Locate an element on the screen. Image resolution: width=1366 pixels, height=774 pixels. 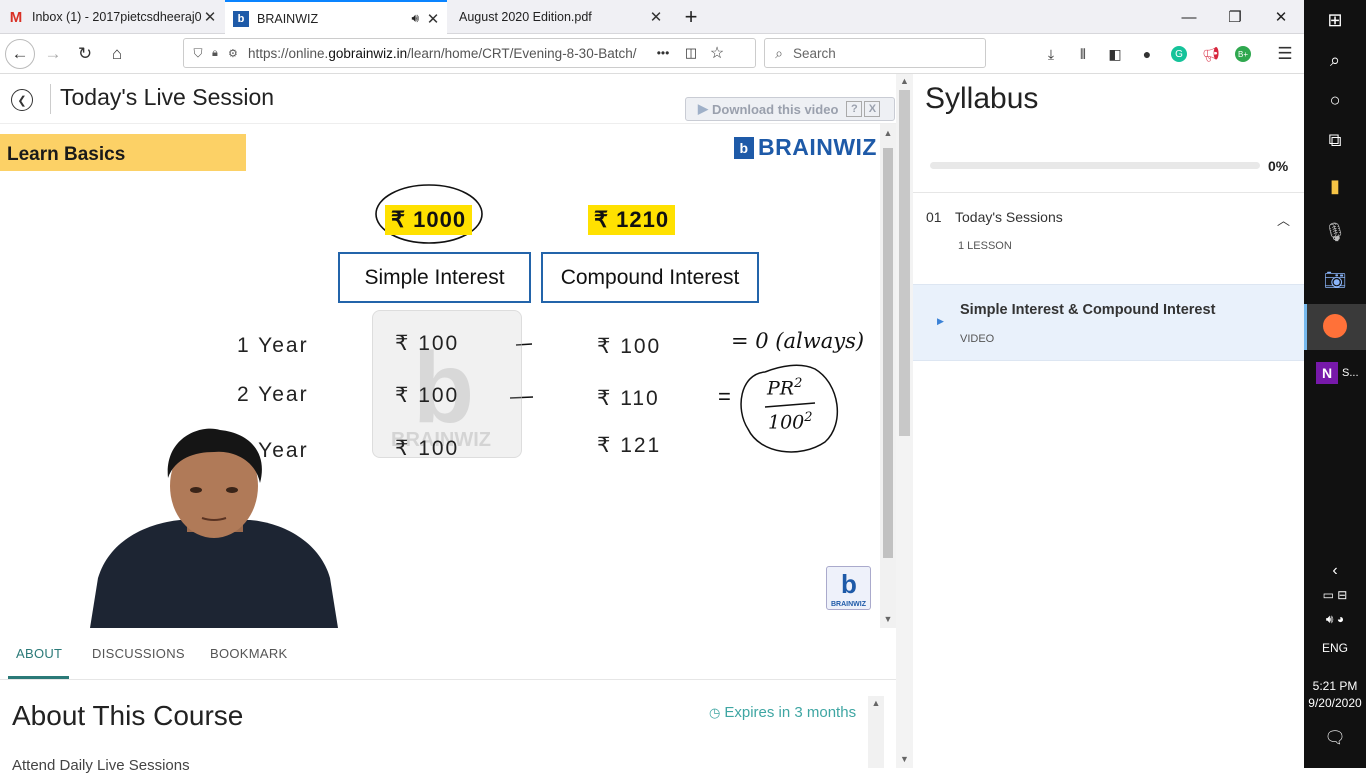
video-scrollbar: ▲ ▼ is located at coordinates (888, 376).